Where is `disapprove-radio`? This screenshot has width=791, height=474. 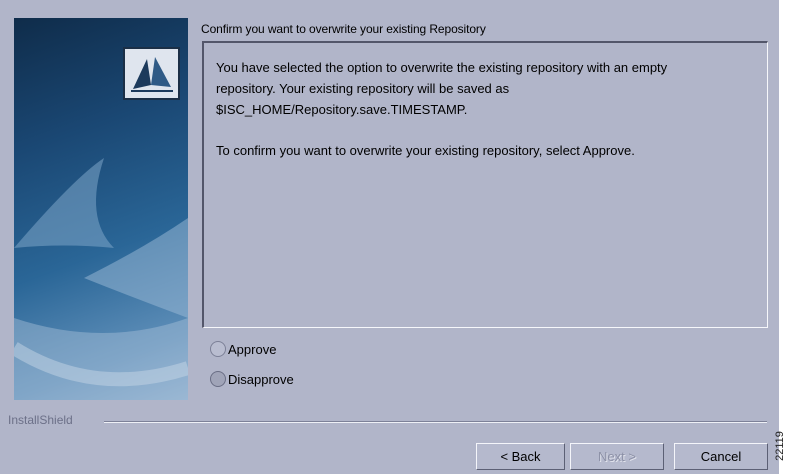
disapprove-radio is located at coordinates (218, 379).